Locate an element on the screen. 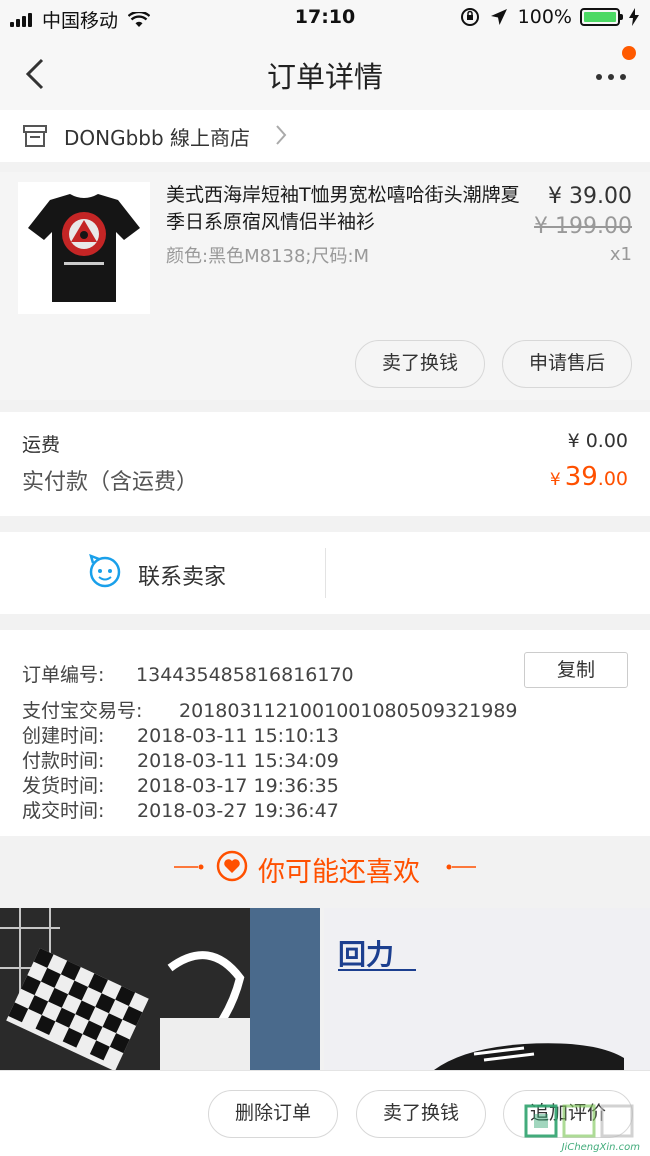 The height and width of the screenshot is (1156, 650). recommend-header: 你可能还喜欢 is located at coordinates (325, 872).